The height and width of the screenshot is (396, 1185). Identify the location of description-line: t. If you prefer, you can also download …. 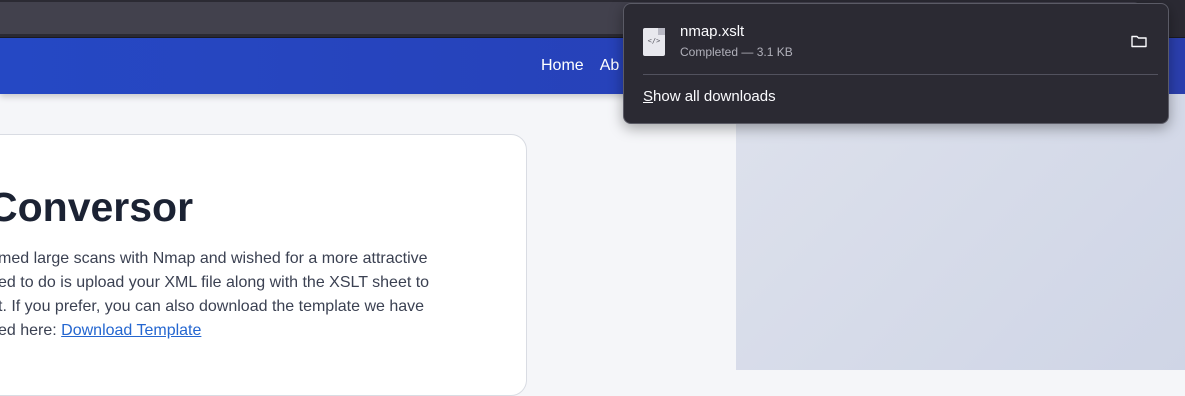
(212, 306).